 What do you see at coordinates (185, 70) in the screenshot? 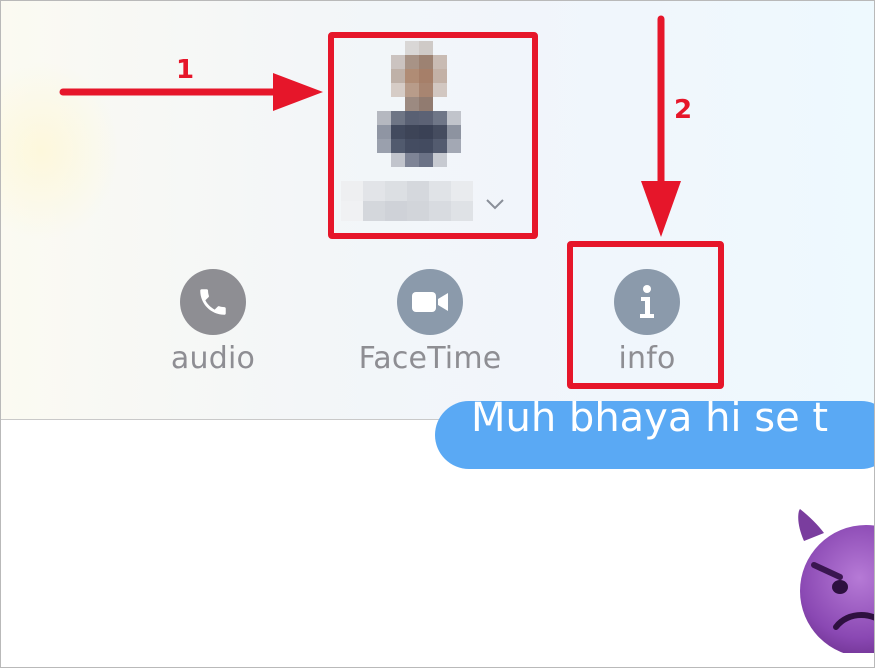
I see `annotation-step-1: 1` at bounding box center [185, 70].